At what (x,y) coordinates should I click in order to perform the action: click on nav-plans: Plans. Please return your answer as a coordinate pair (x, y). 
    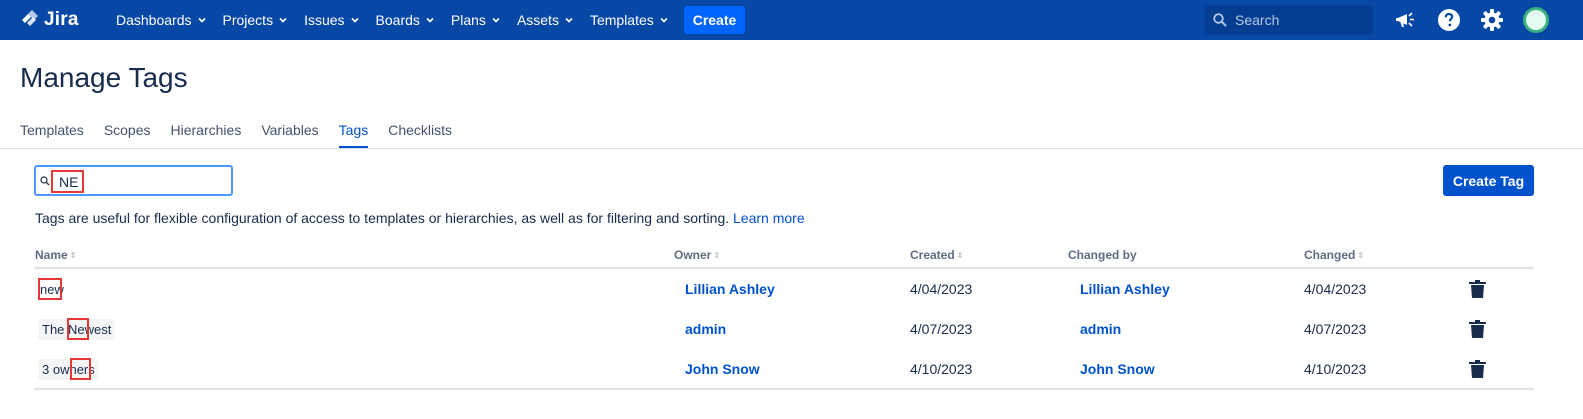
    Looking at the image, I should click on (475, 20).